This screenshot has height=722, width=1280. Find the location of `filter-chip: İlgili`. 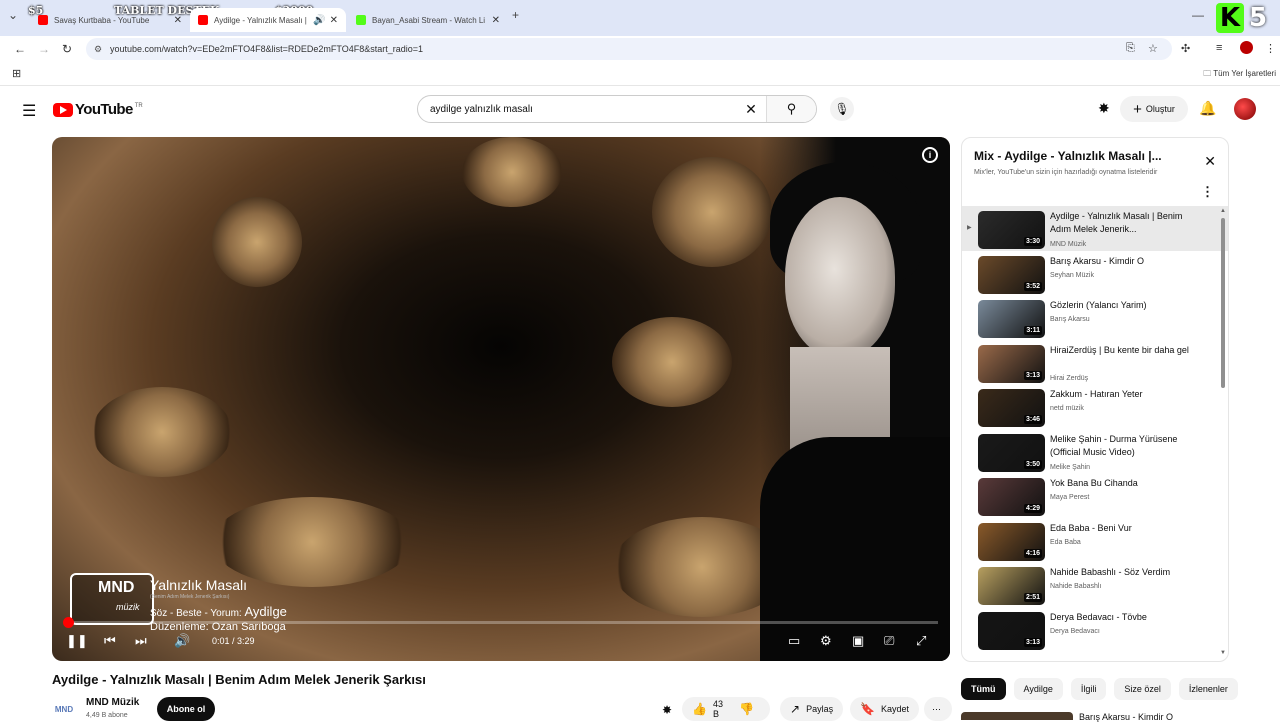

filter-chip: İlgili is located at coordinates (1088, 689).